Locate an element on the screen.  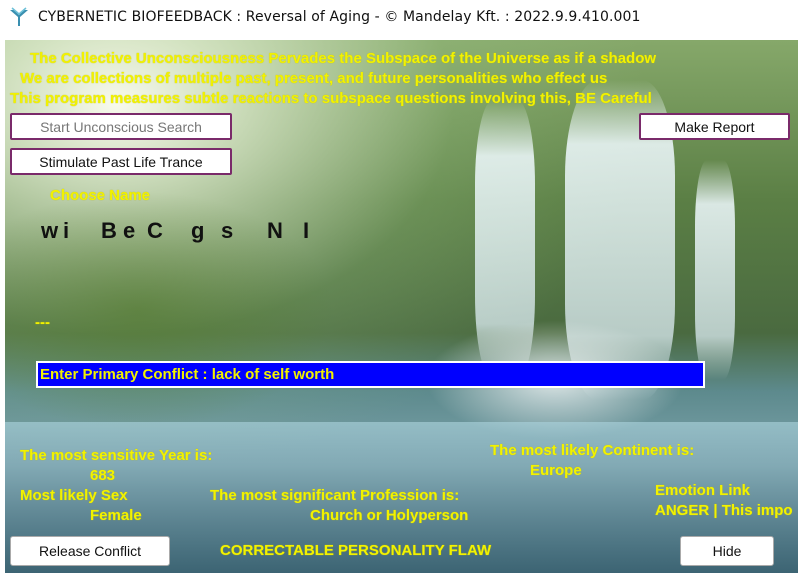
name-letters: wiBeCgsNI is located at coordinates (178, 231).